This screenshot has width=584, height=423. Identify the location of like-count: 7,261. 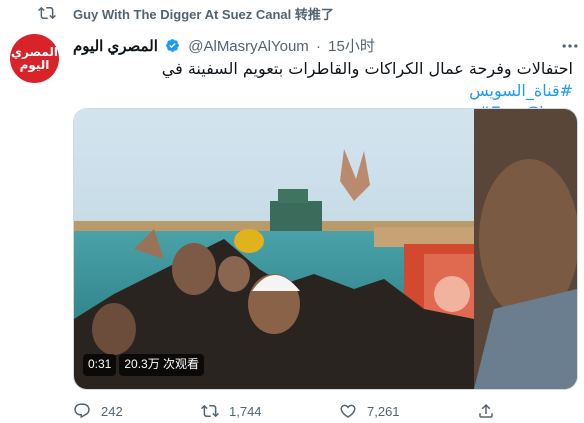
(383, 411).